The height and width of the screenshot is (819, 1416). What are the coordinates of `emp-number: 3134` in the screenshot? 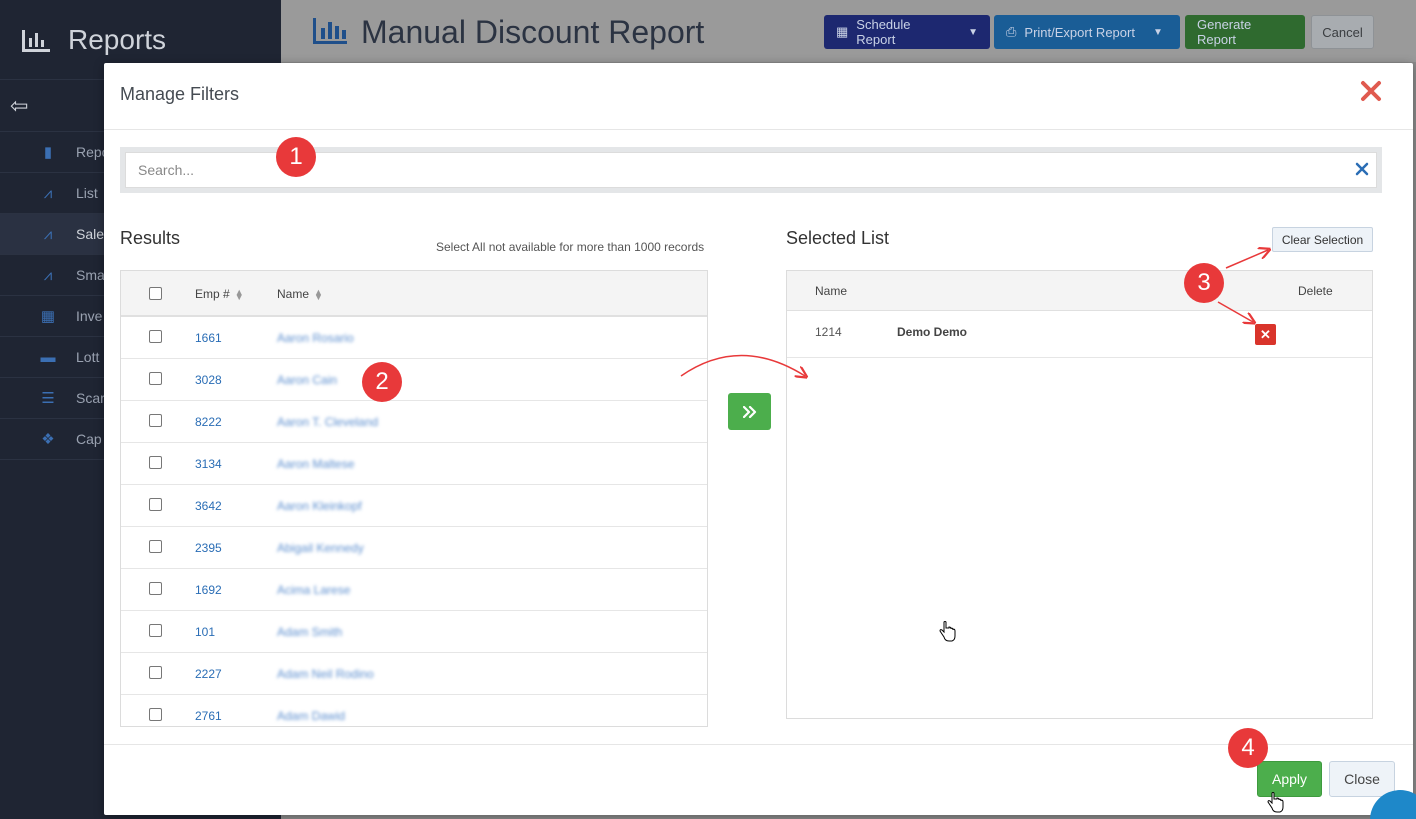 It's located at (208, 464).